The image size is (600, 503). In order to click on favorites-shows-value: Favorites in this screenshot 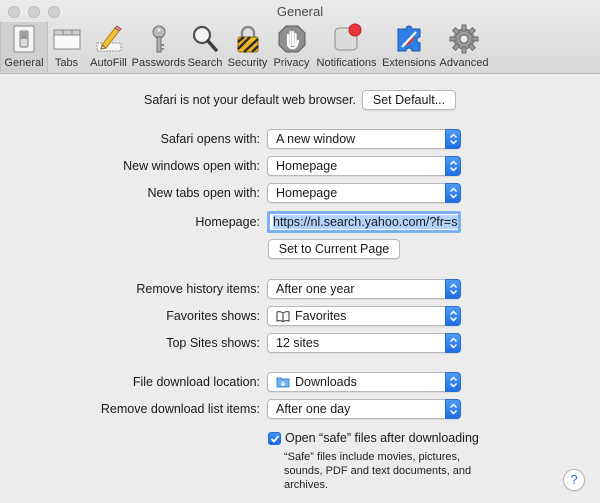, I will do `click(321, 316)`.